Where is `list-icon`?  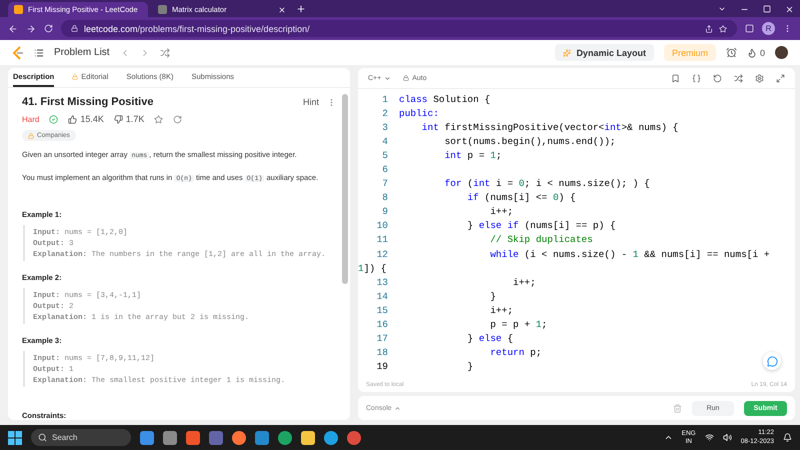
list-icon is located at coordinates (39, 53).